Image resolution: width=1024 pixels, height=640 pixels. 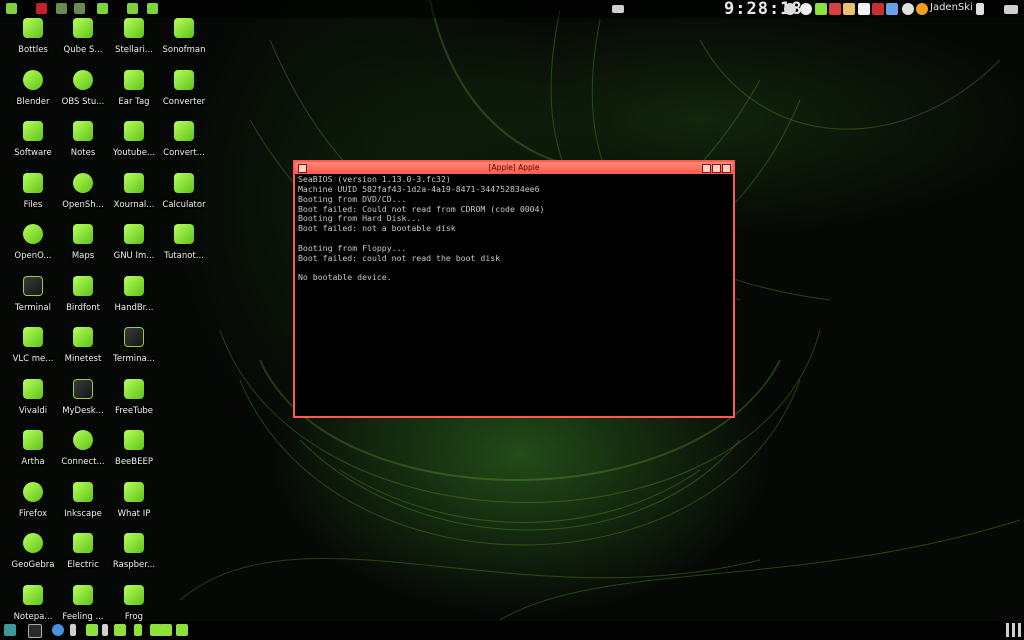 I want to click on maximize-button, so click(x=716, y=168).